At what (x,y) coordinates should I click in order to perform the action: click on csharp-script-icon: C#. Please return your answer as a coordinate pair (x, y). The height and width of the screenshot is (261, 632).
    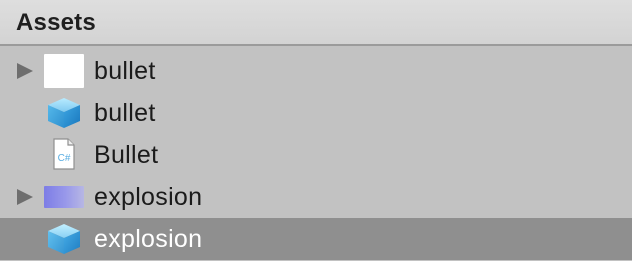
    Looking at the image, I should click on (64, 154).